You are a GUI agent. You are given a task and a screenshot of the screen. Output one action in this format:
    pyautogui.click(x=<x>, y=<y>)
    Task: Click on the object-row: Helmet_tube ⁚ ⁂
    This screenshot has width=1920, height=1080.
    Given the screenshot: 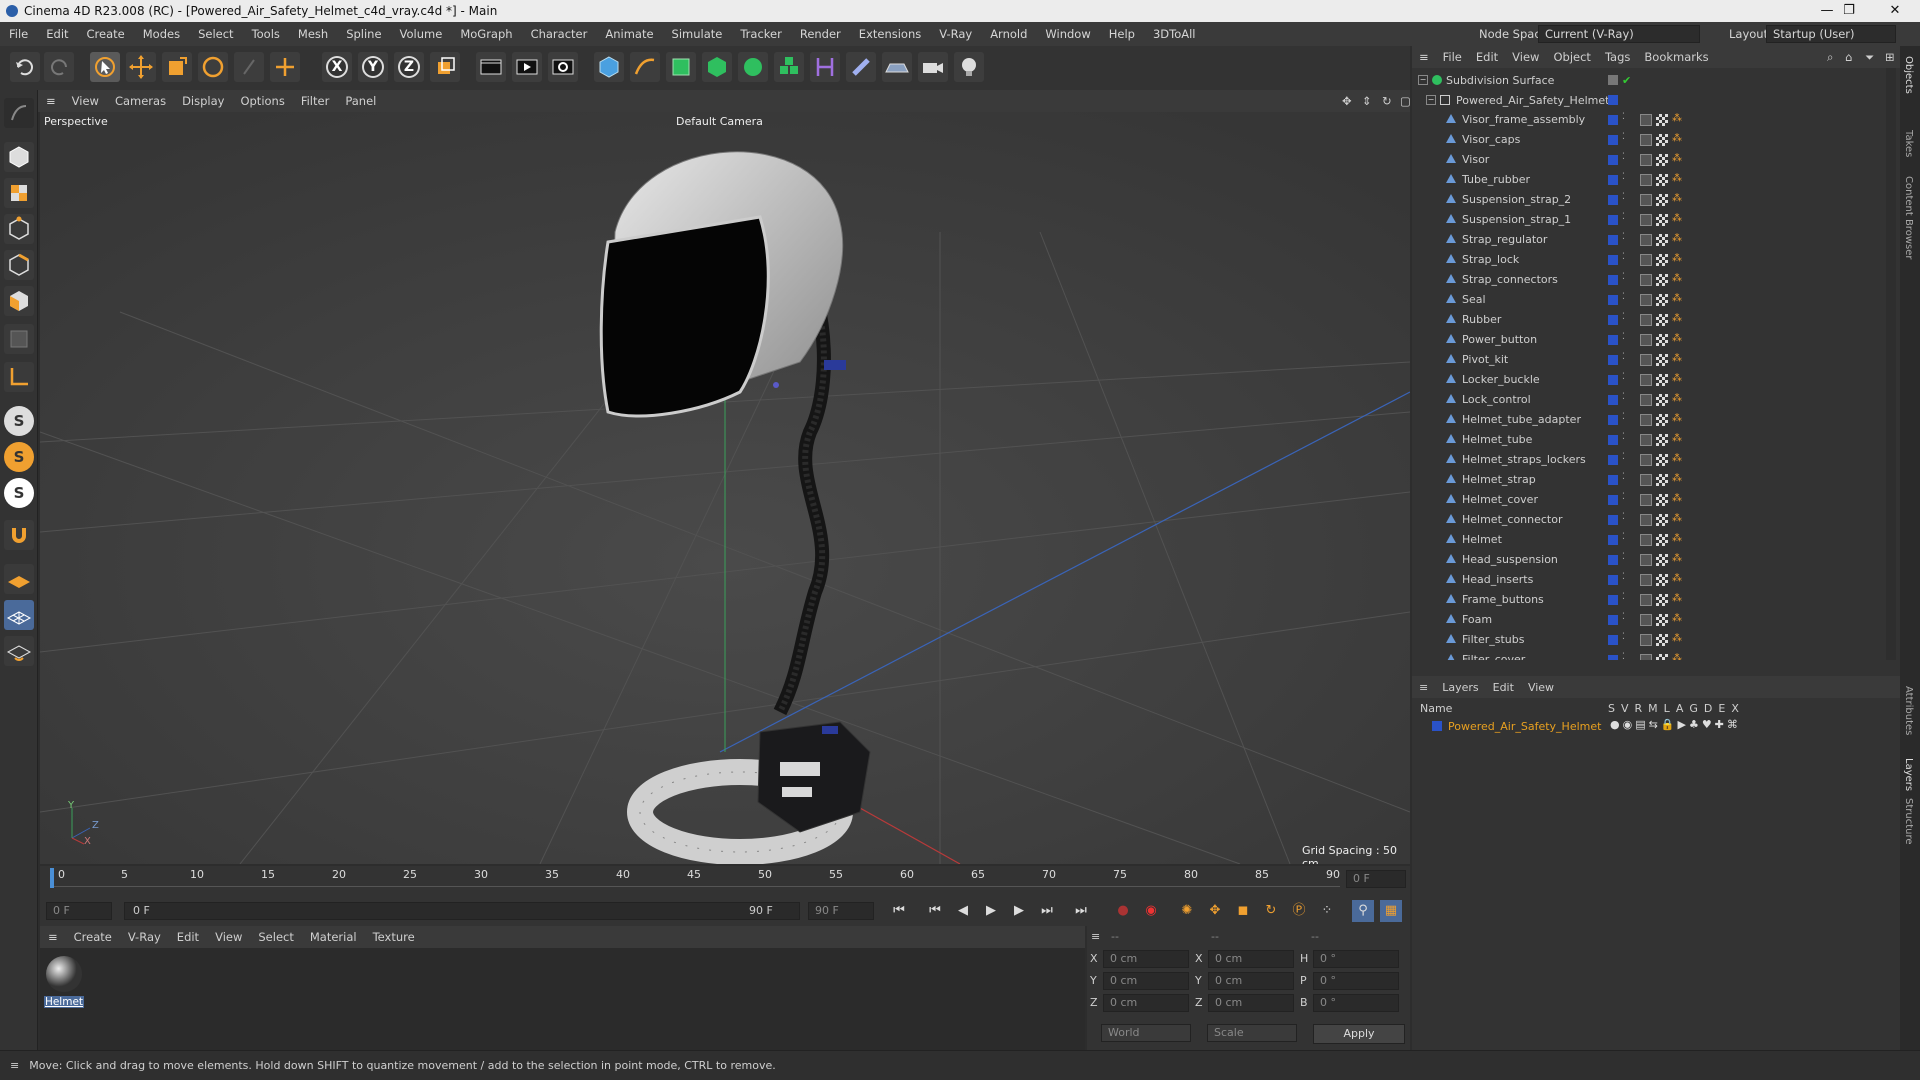 What is the action you would take?
    pyautogui.click(x=1647, y=440)
    